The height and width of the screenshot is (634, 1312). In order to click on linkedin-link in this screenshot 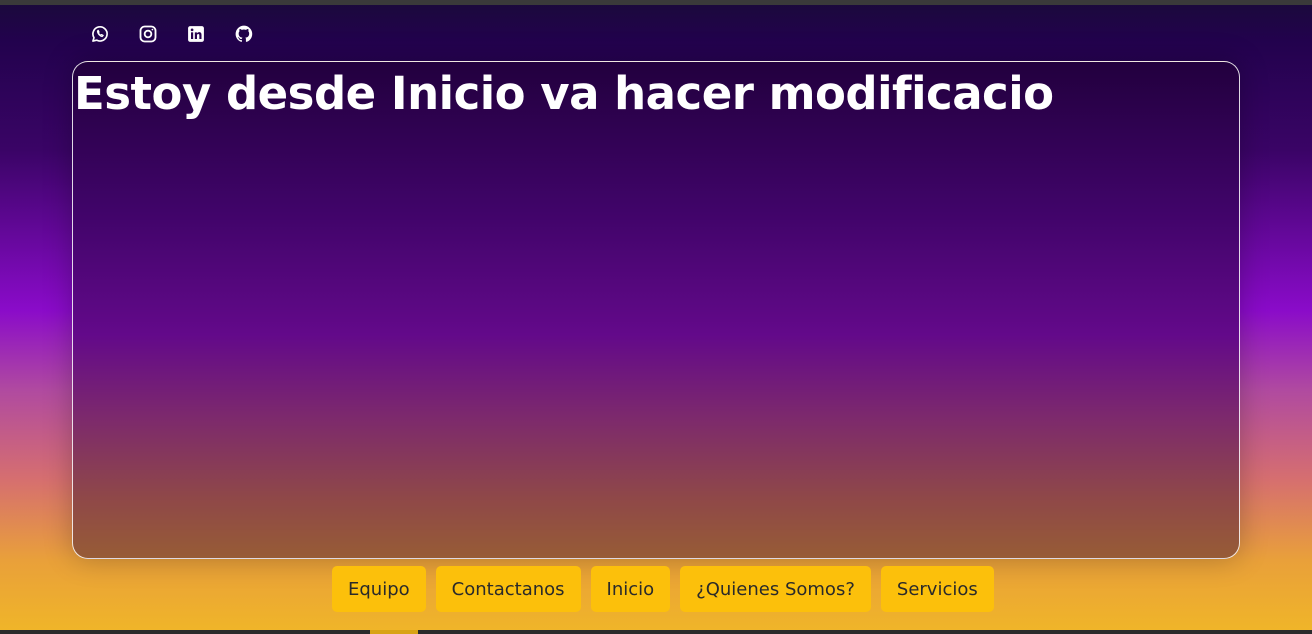, I will do `click(196, 34)`.